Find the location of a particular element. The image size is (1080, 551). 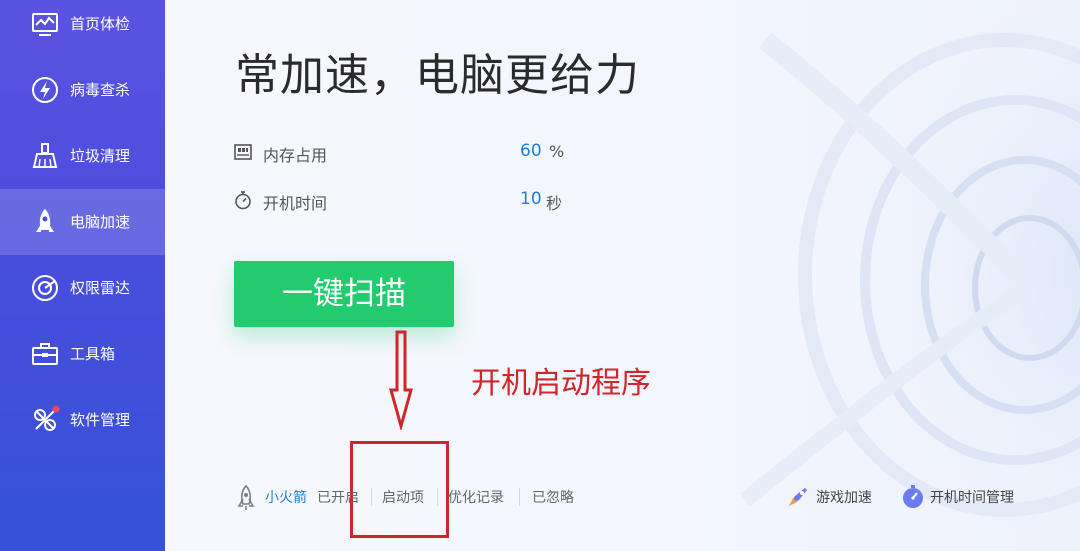

toolbox-icon is located at coordinates (45, 354).